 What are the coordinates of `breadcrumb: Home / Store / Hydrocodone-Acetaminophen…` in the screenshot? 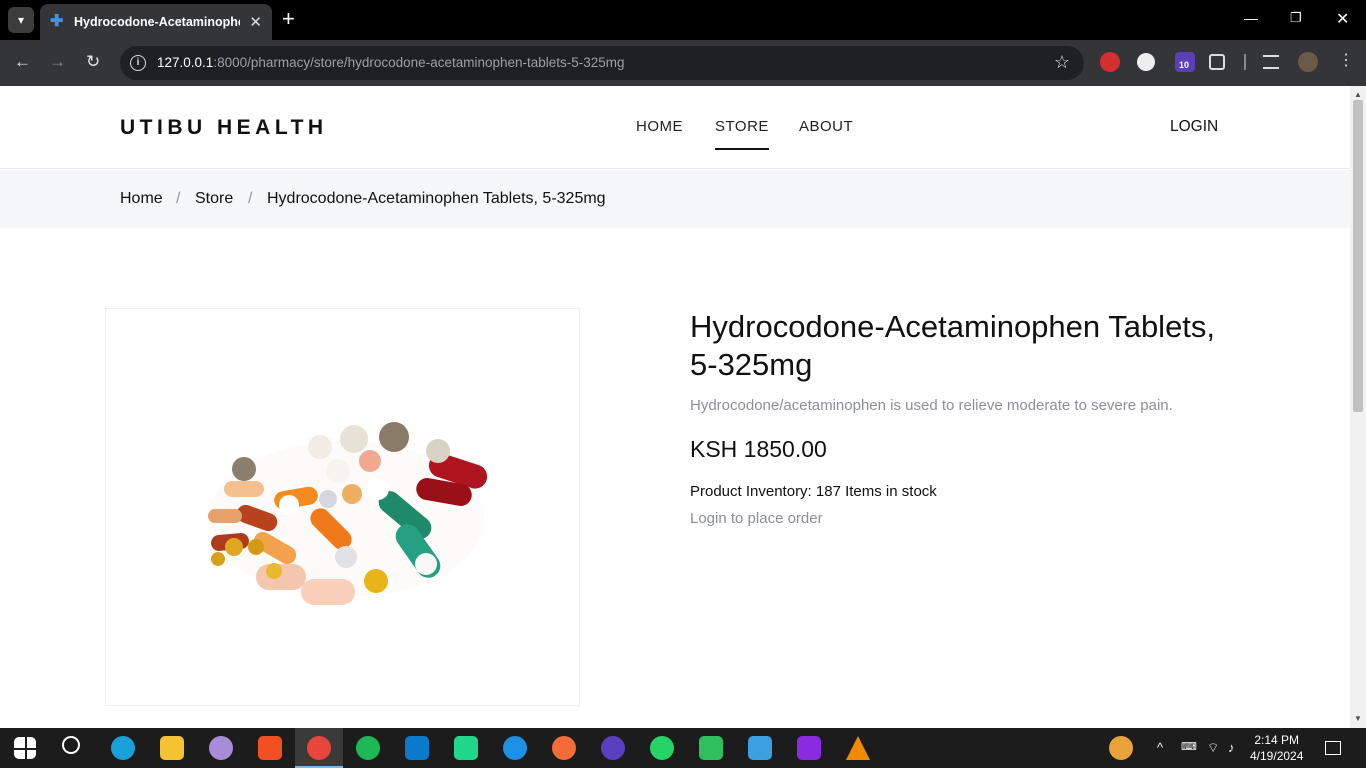 It's located at (675, 199).